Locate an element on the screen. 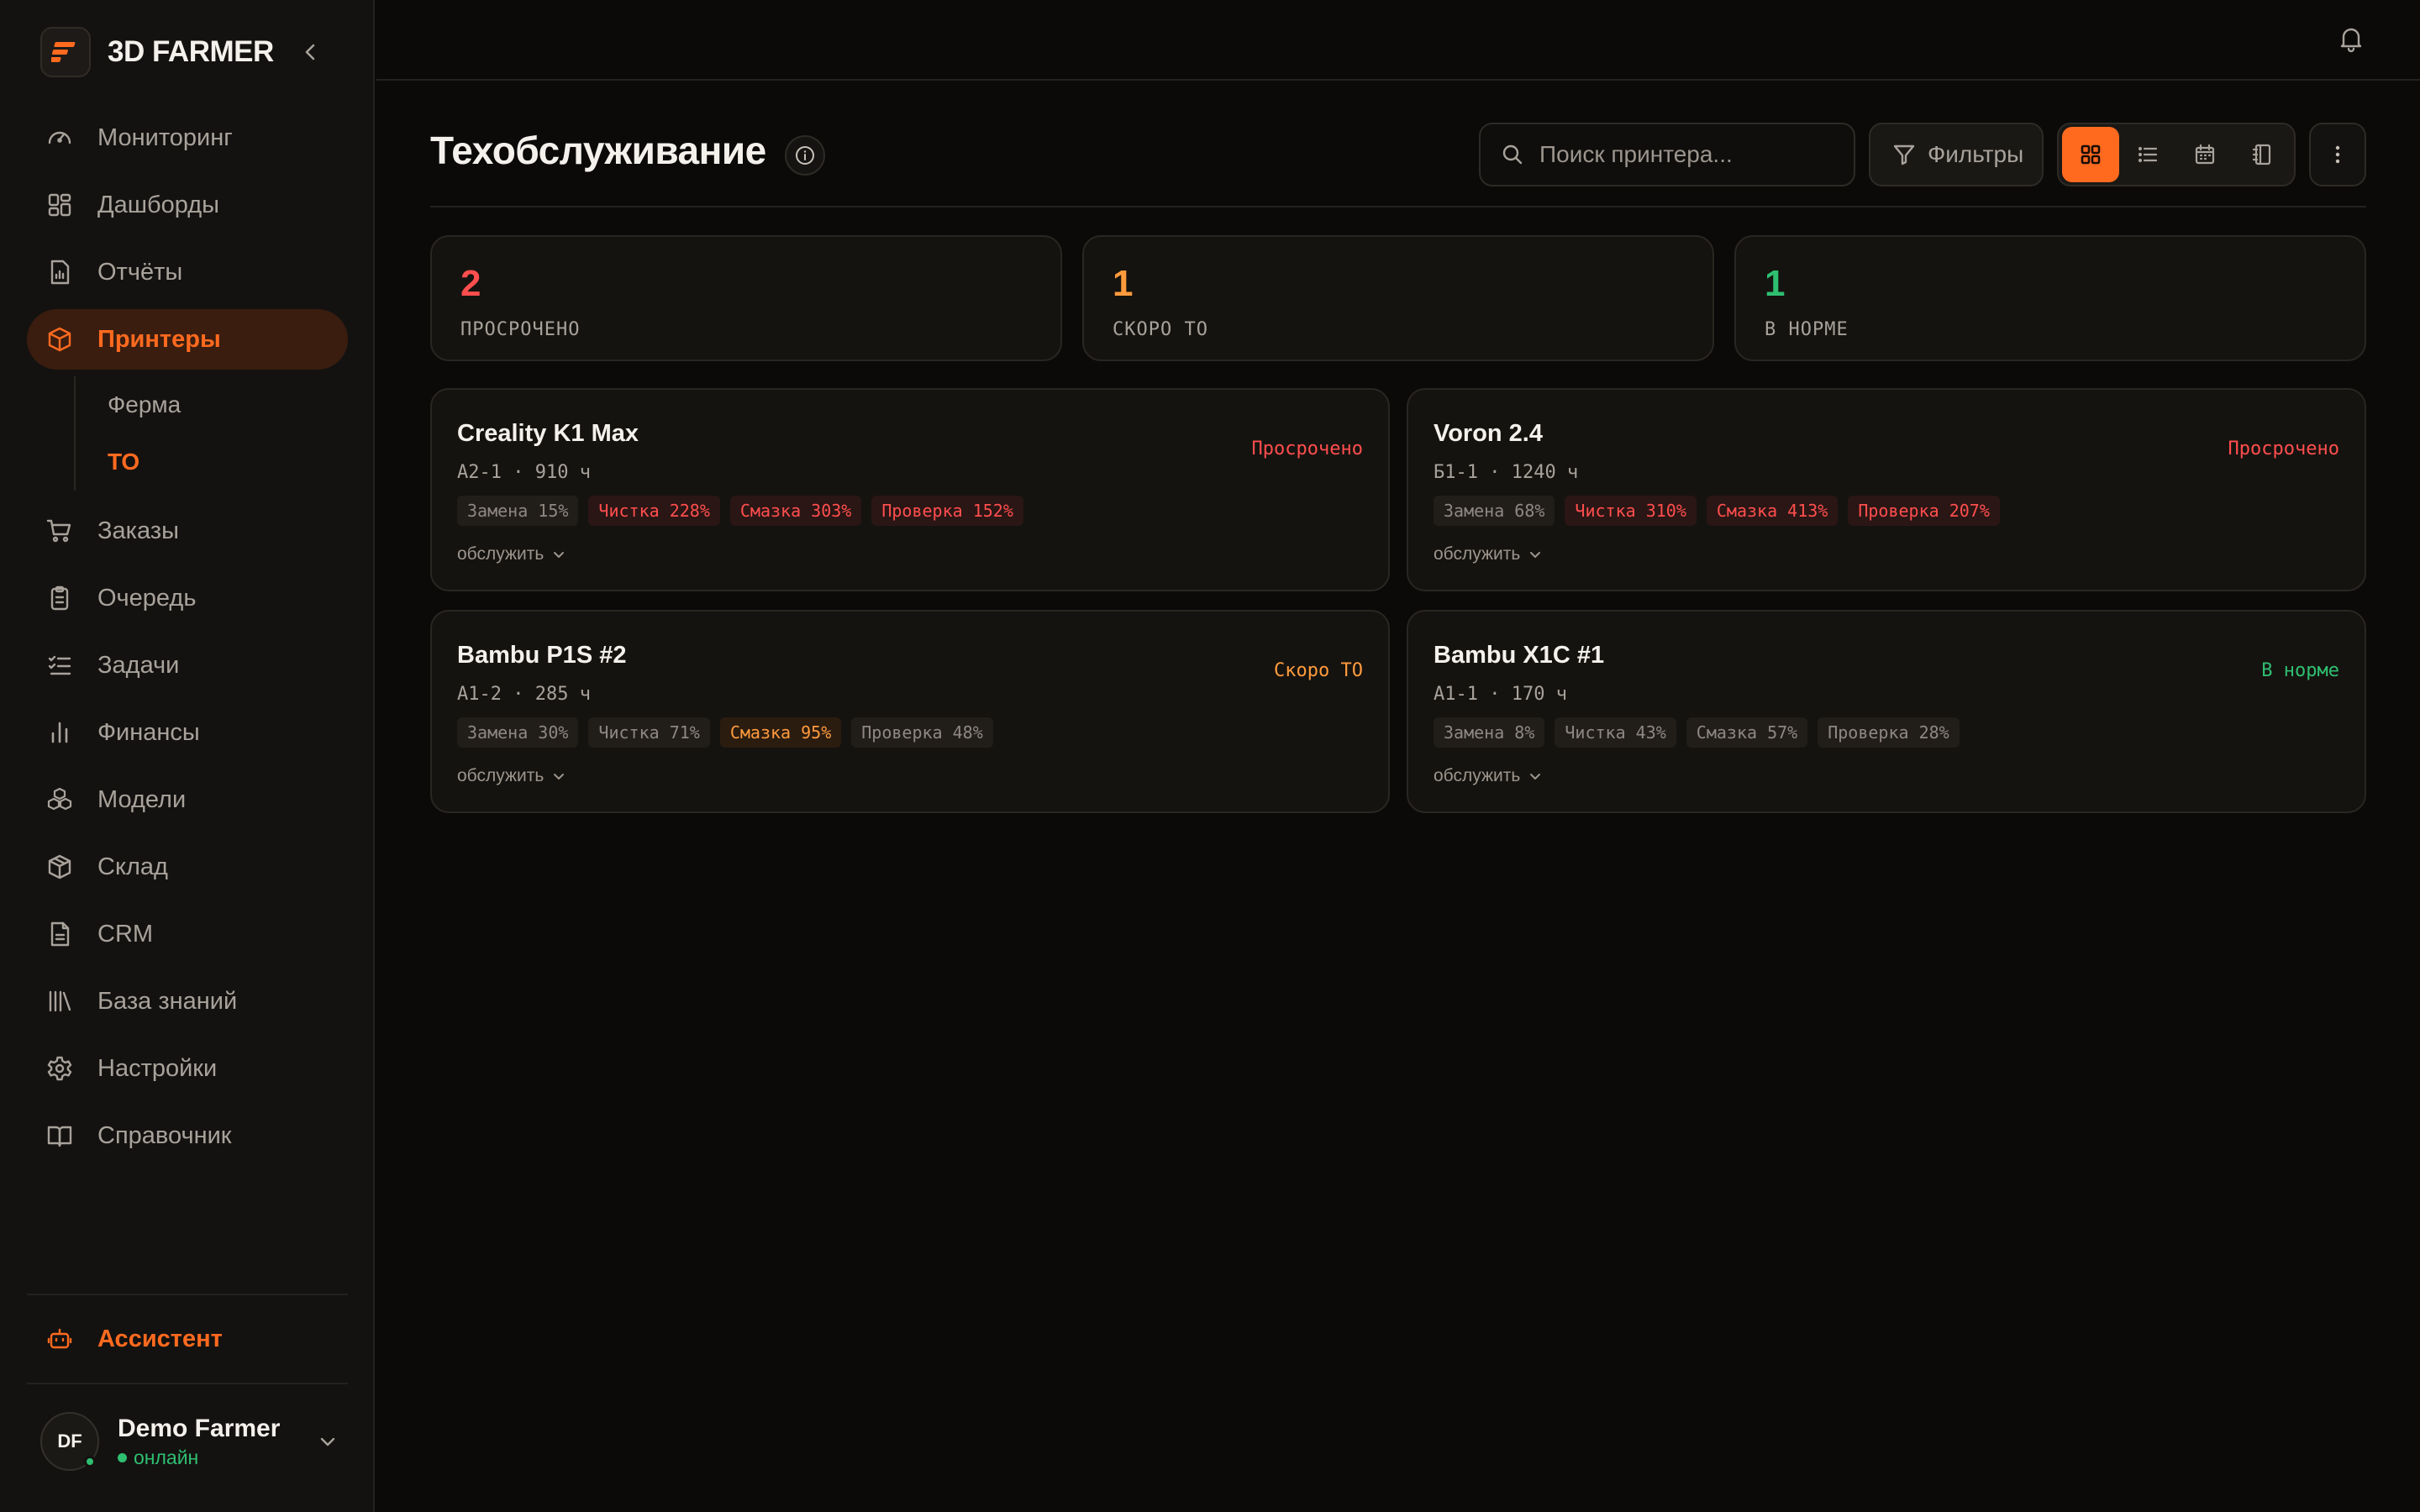 The height and width of the screenshot is (1512, 2420). sidebar-item-monitoring: Мониторинг is located at coordinates (187, 138).